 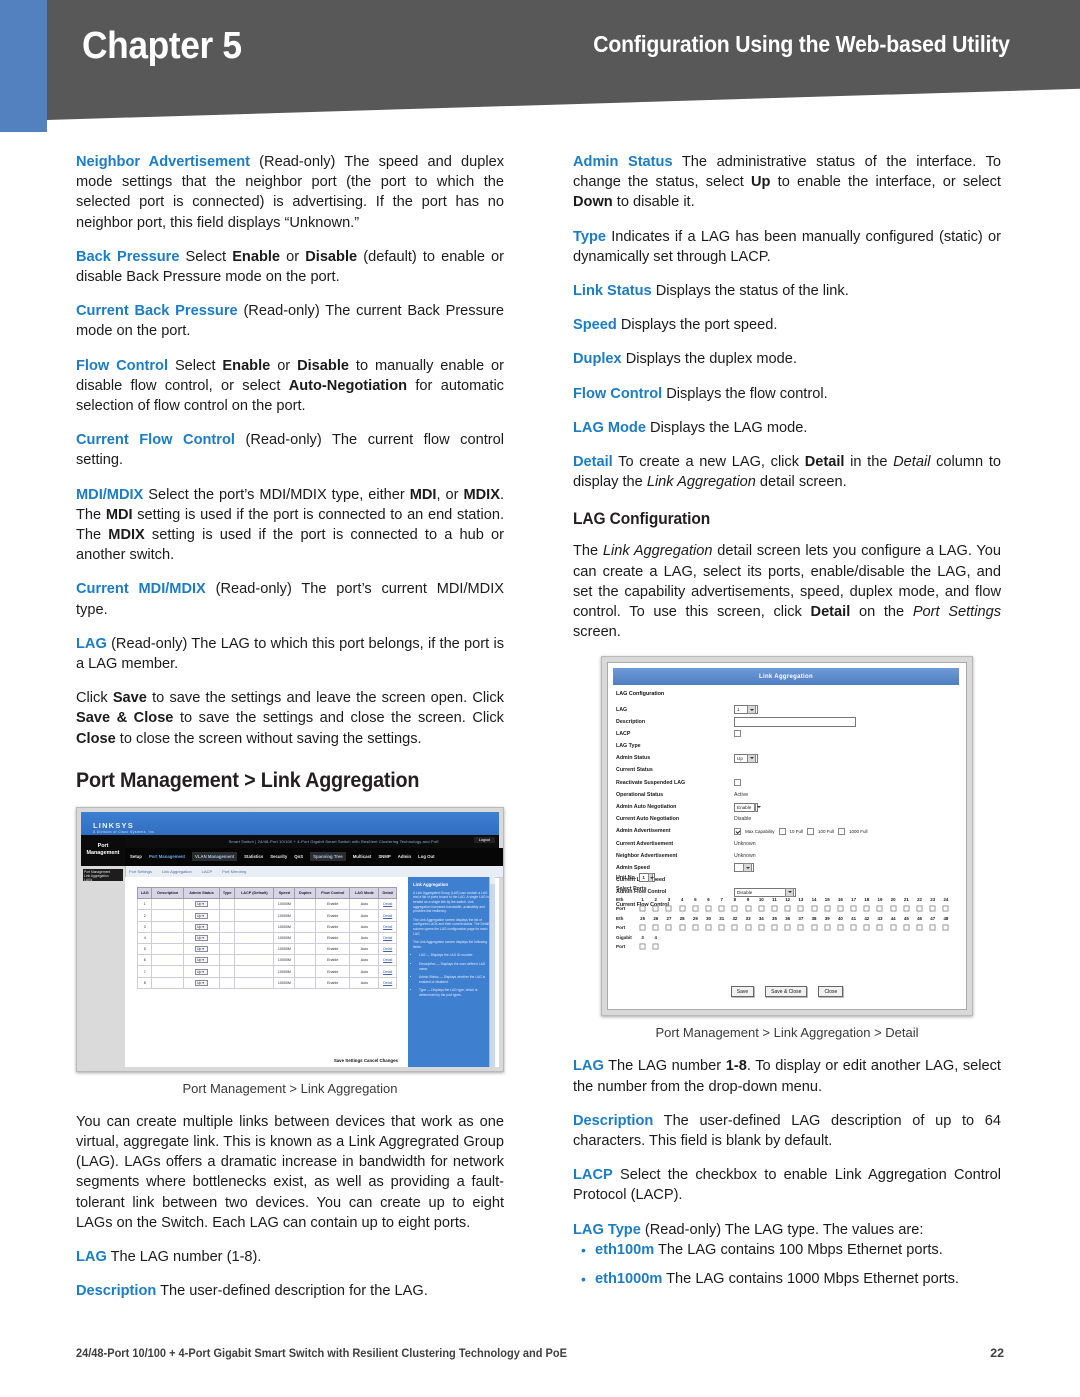 What do you see at coordinates (647, 878) in the screenshot?
I see `unit-dropdown: 1` at bounding box center [647, 878].